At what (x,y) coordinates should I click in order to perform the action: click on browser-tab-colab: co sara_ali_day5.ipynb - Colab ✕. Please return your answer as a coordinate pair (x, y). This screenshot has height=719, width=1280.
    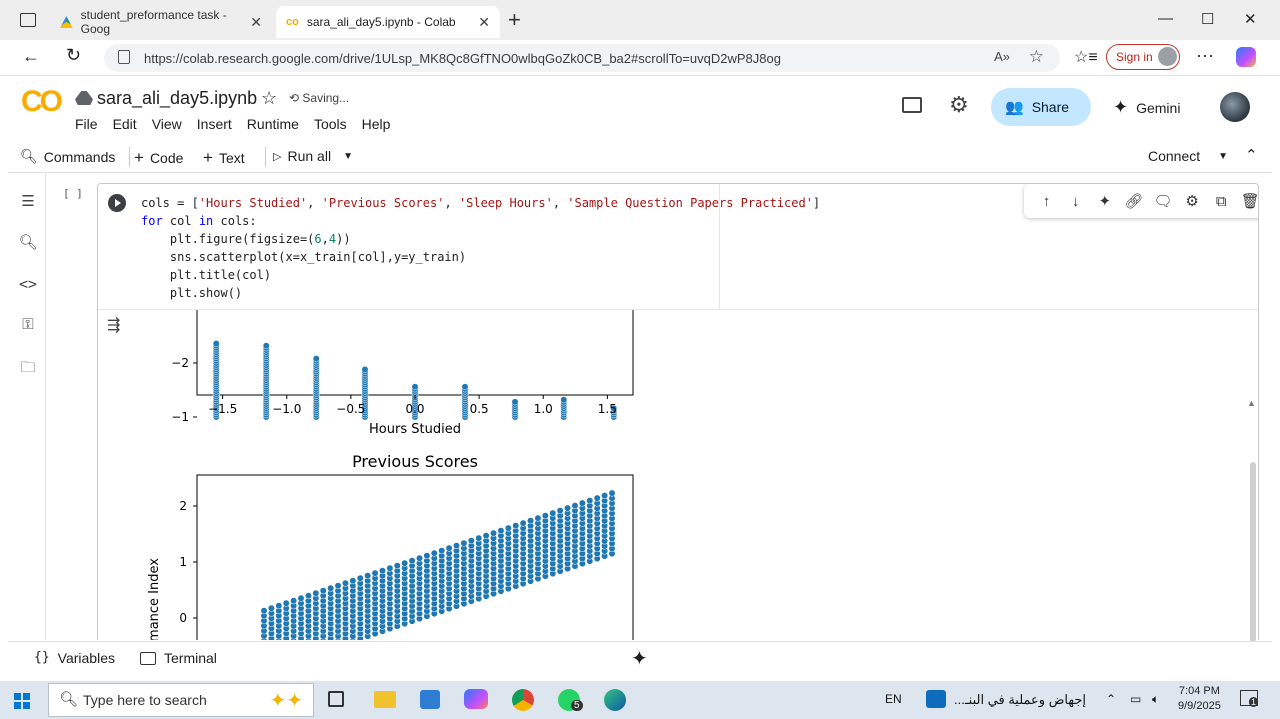
    Looking at the image, I should click on (388, 22).